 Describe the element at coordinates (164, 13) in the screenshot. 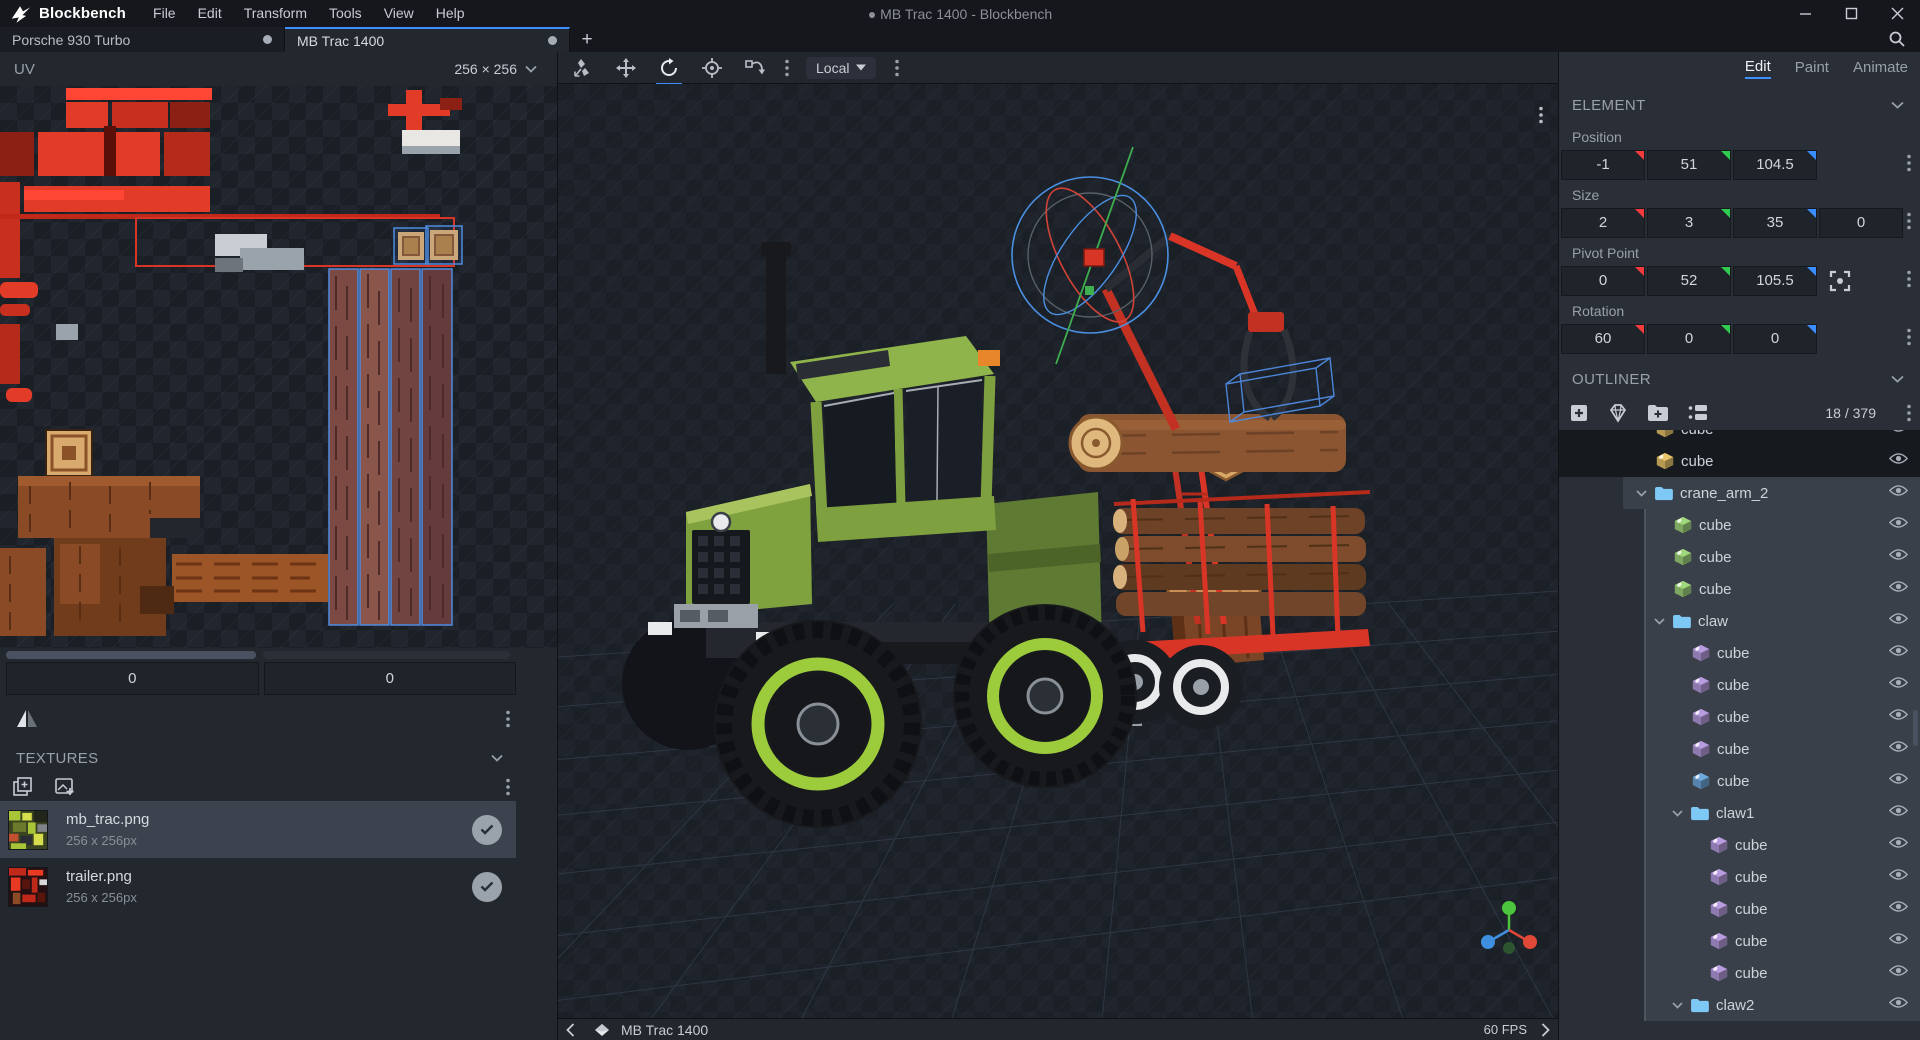

I see `menu-file: File` at that location.